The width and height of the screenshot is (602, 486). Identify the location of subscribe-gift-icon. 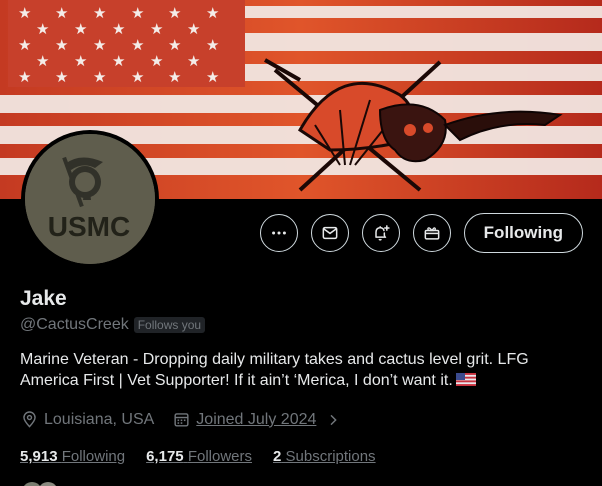
(432, 233).